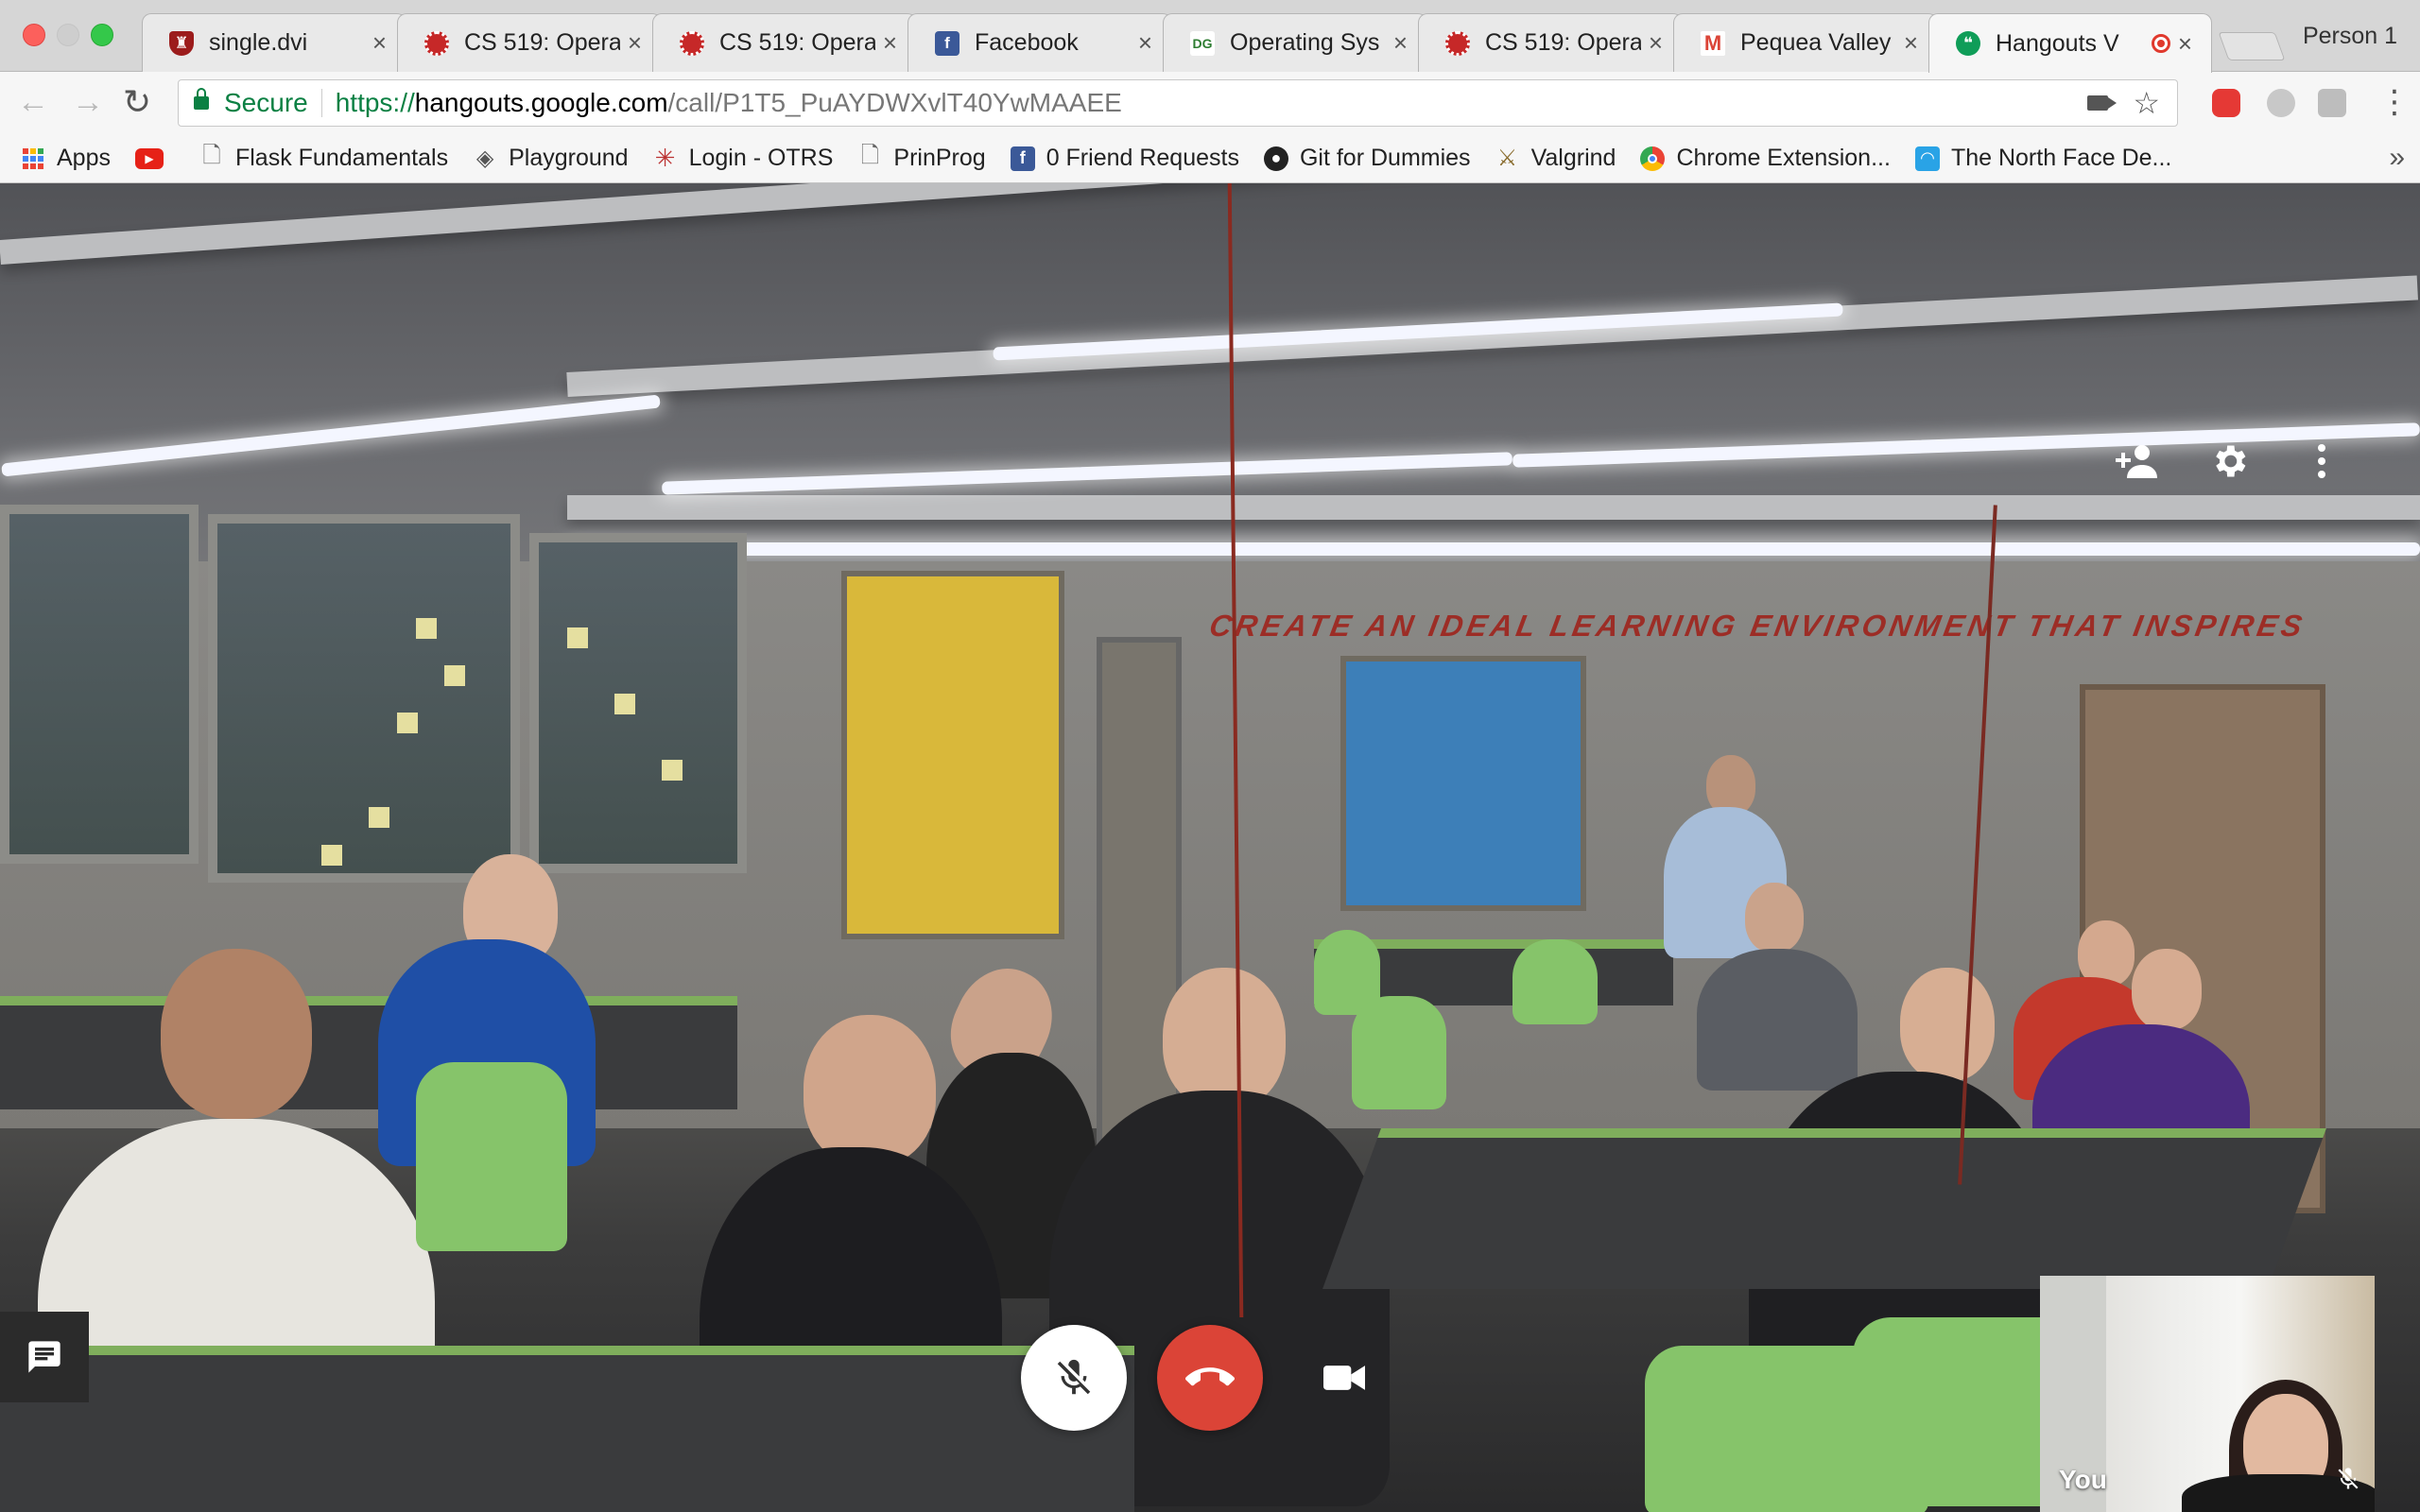  I want to click on omnibox-divider, so click(321, 103).